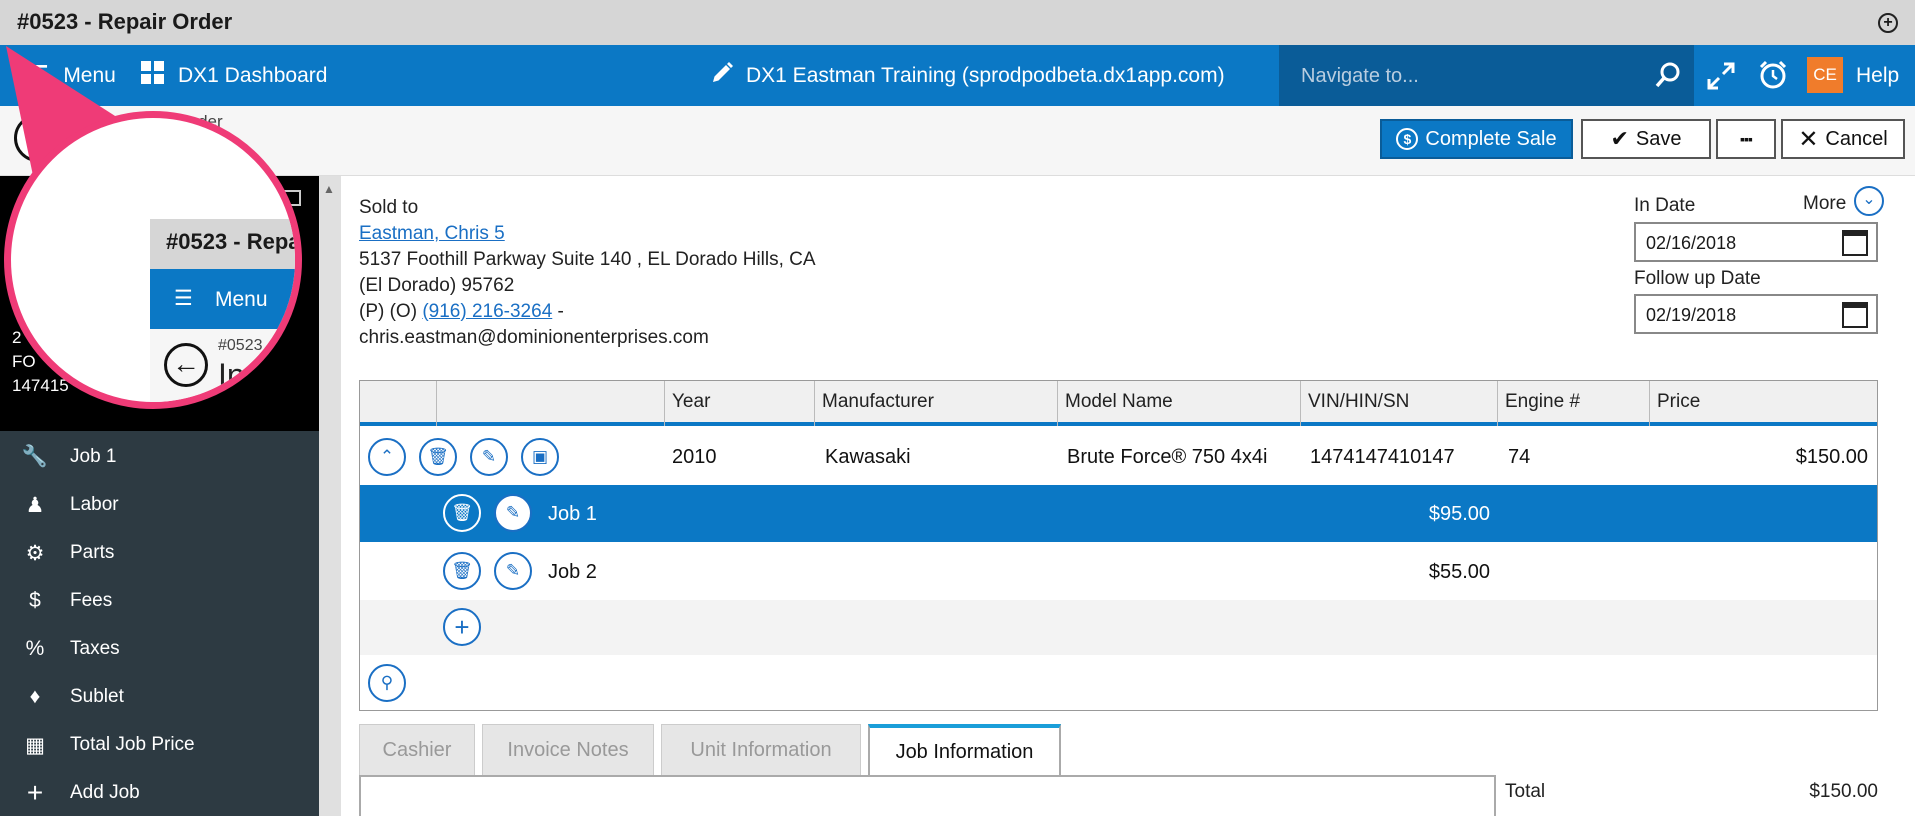 This screenshot has height=816, width=1915. I want to click on window-add-icon: +, so click(1888, 23).